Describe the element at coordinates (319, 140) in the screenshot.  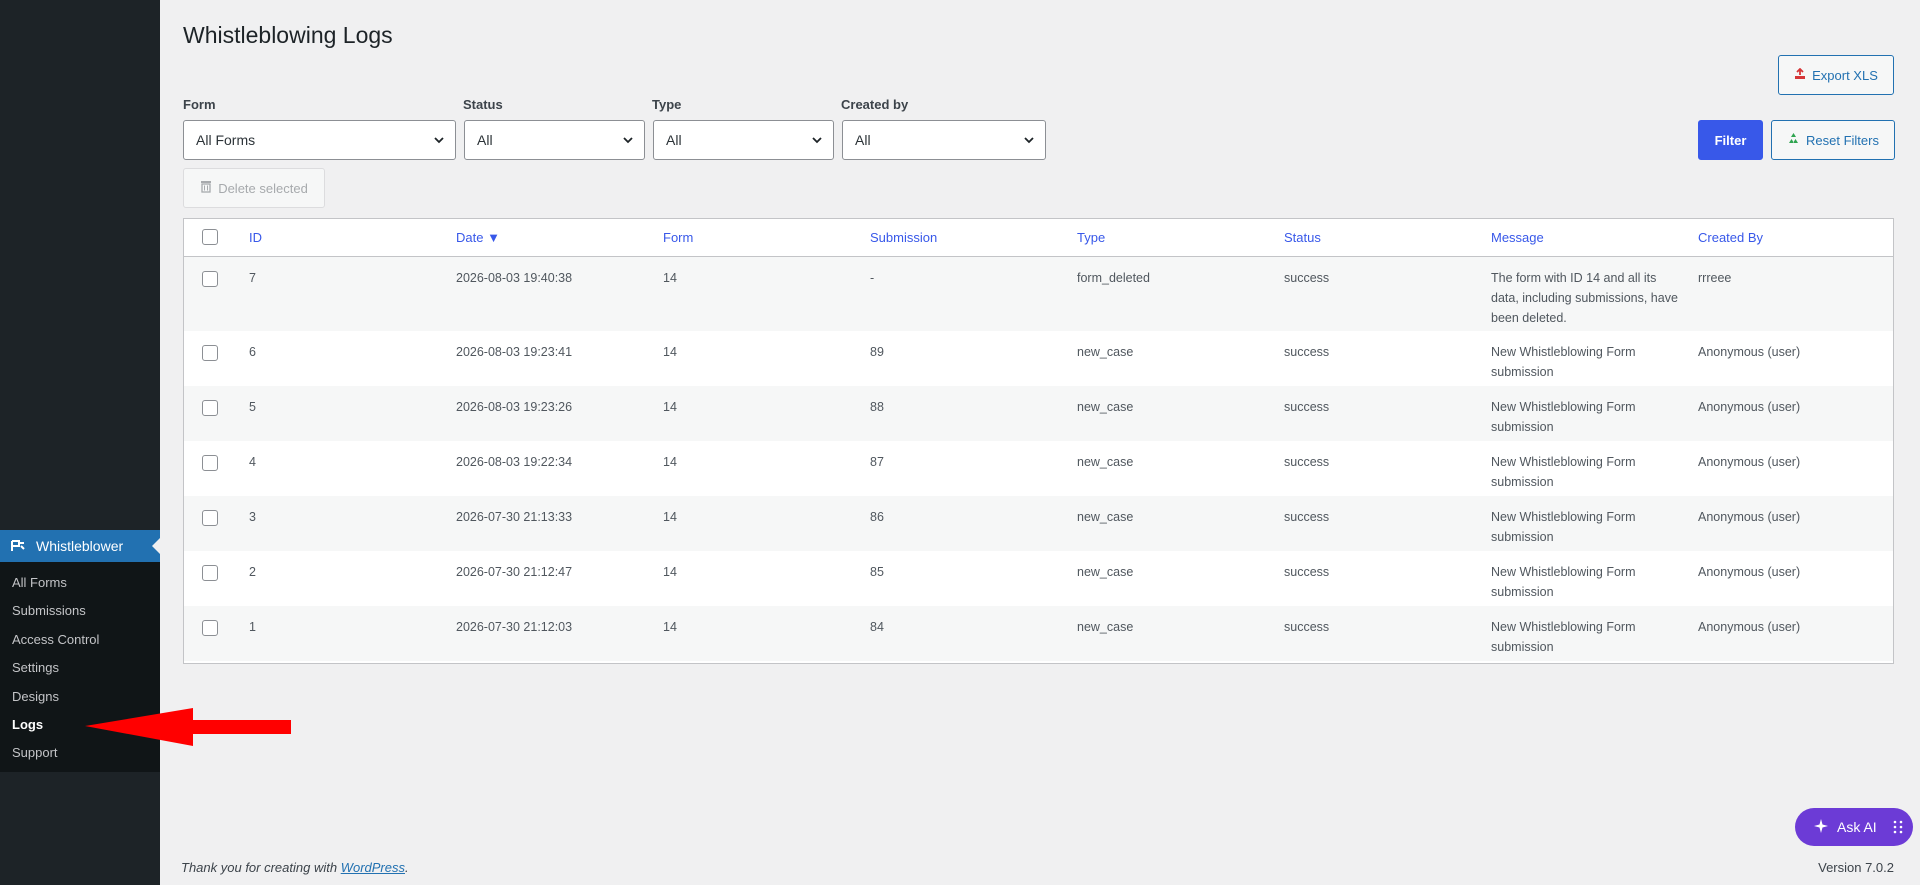
I see `form-filter-select: All Forms` at that location.